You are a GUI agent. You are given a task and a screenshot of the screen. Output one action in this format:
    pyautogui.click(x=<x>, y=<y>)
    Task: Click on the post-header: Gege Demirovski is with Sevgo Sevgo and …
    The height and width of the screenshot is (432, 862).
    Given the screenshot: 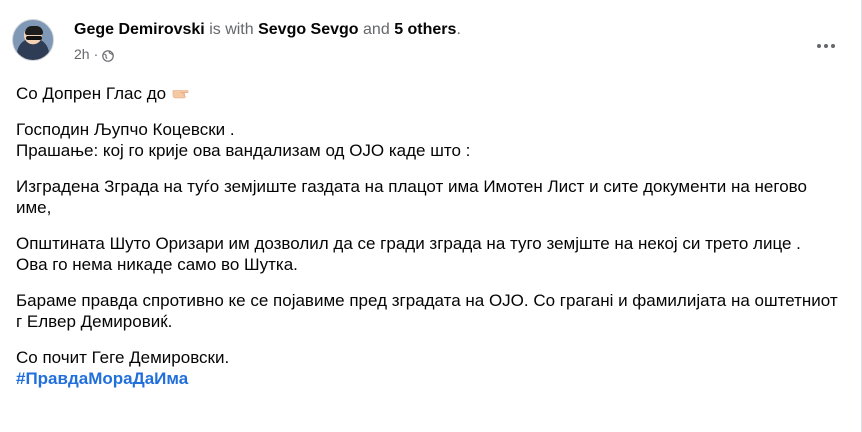 What is the action you would take?
    pyautogui.click(x=432, y=40)
    